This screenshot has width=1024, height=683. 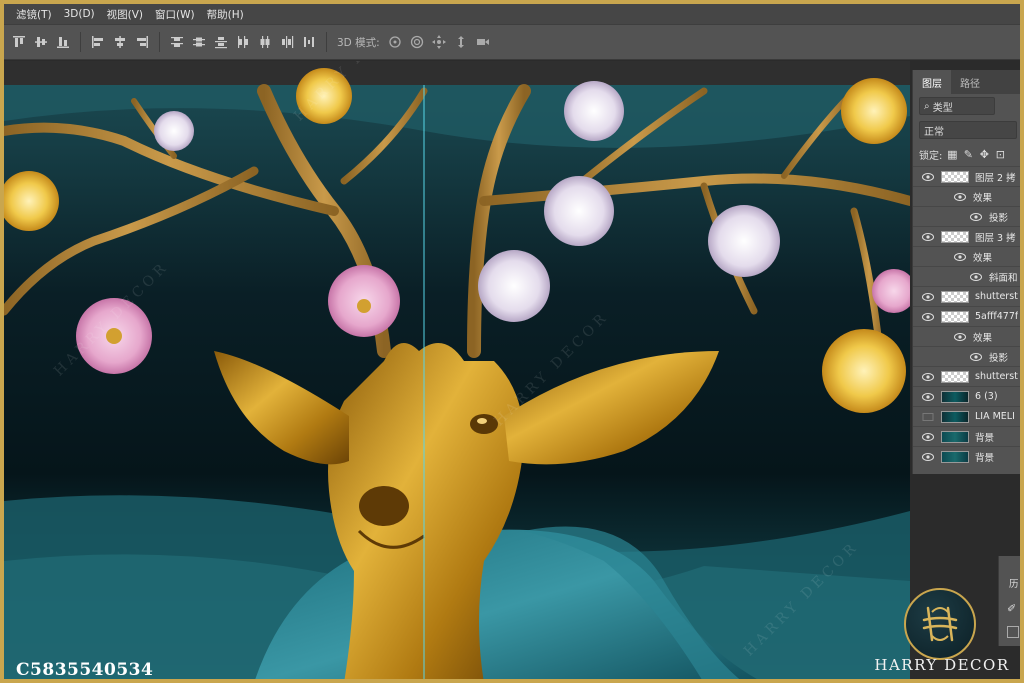 What do you see at coordinates (439, 42) in the screenshot?
I see `pan-3d-icon` at bounding box center [439, 42].